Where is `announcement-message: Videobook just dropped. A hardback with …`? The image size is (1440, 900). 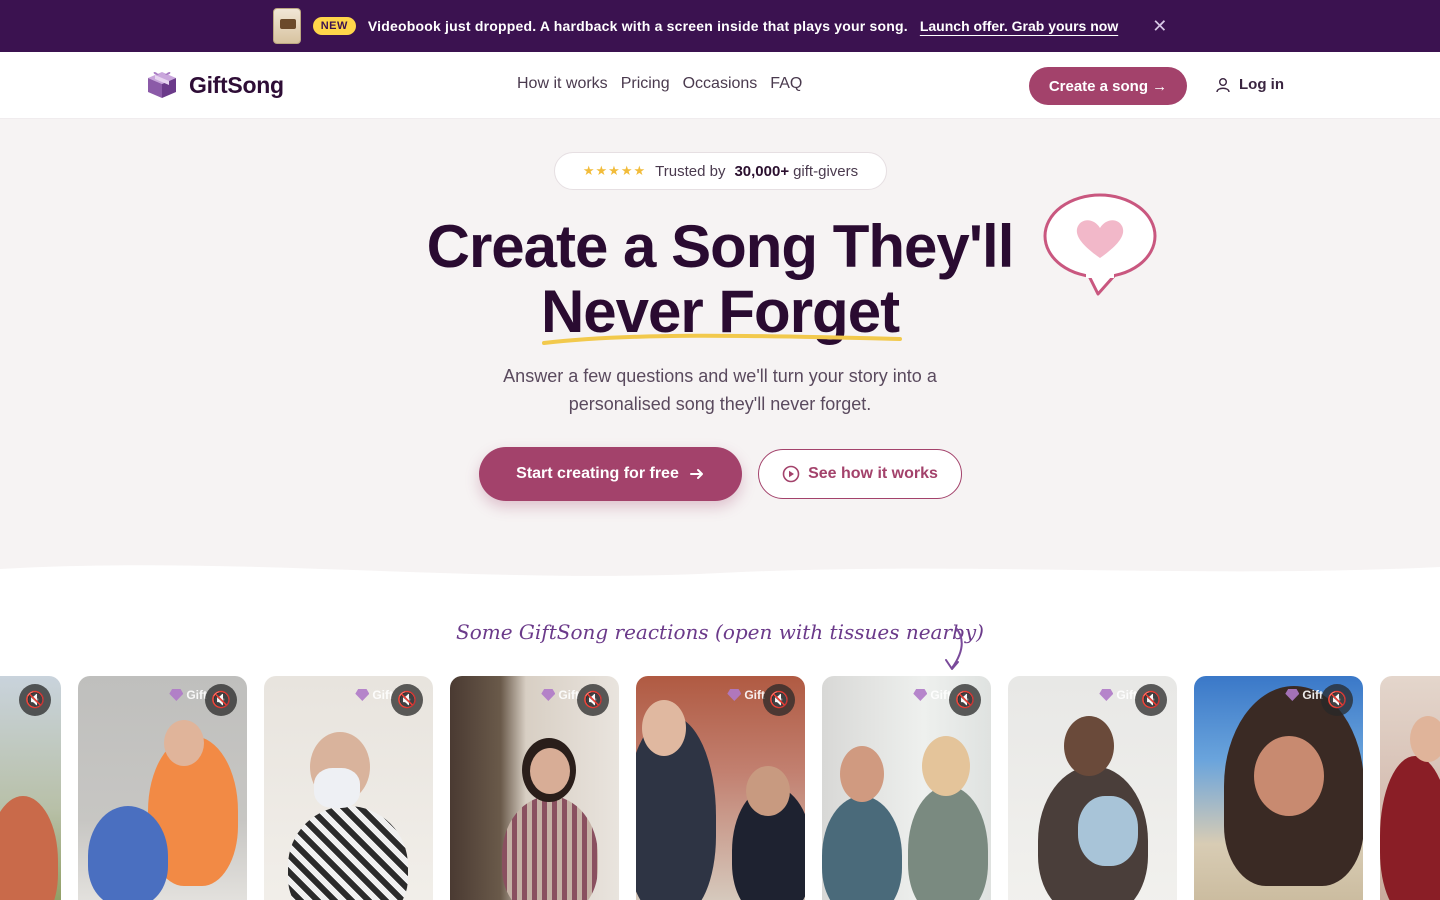
announcement-message: Videobook just dropped. A hardback with … is located at coordinates (637, 26).